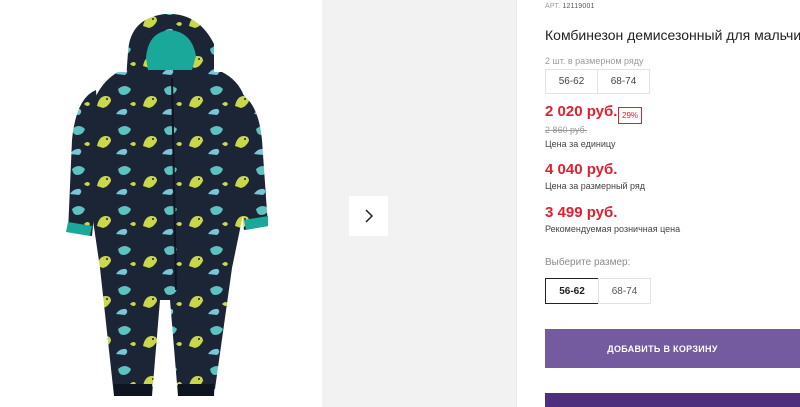  What do you see at coordinates (594, 61) in the screenshot?
I see `pack-caption: 2 шт. в размерном ряду` at bounding box center [594, 61].